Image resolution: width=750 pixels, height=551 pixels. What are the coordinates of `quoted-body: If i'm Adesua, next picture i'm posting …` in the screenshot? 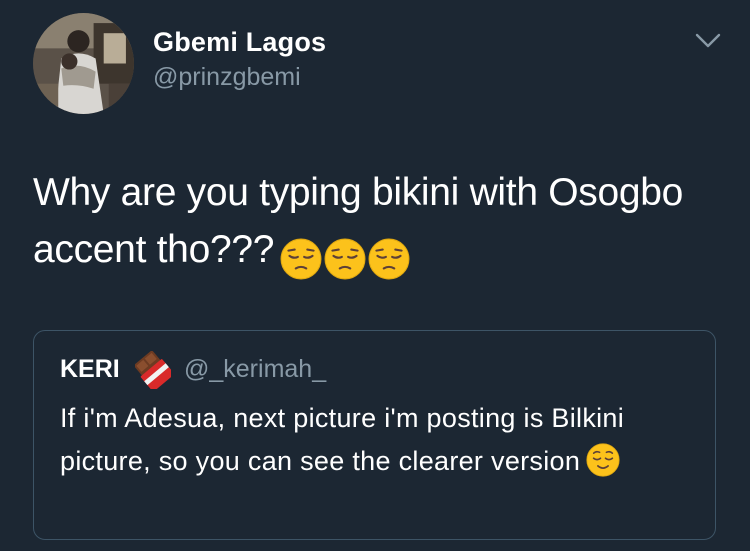 It's located at (342, 439).